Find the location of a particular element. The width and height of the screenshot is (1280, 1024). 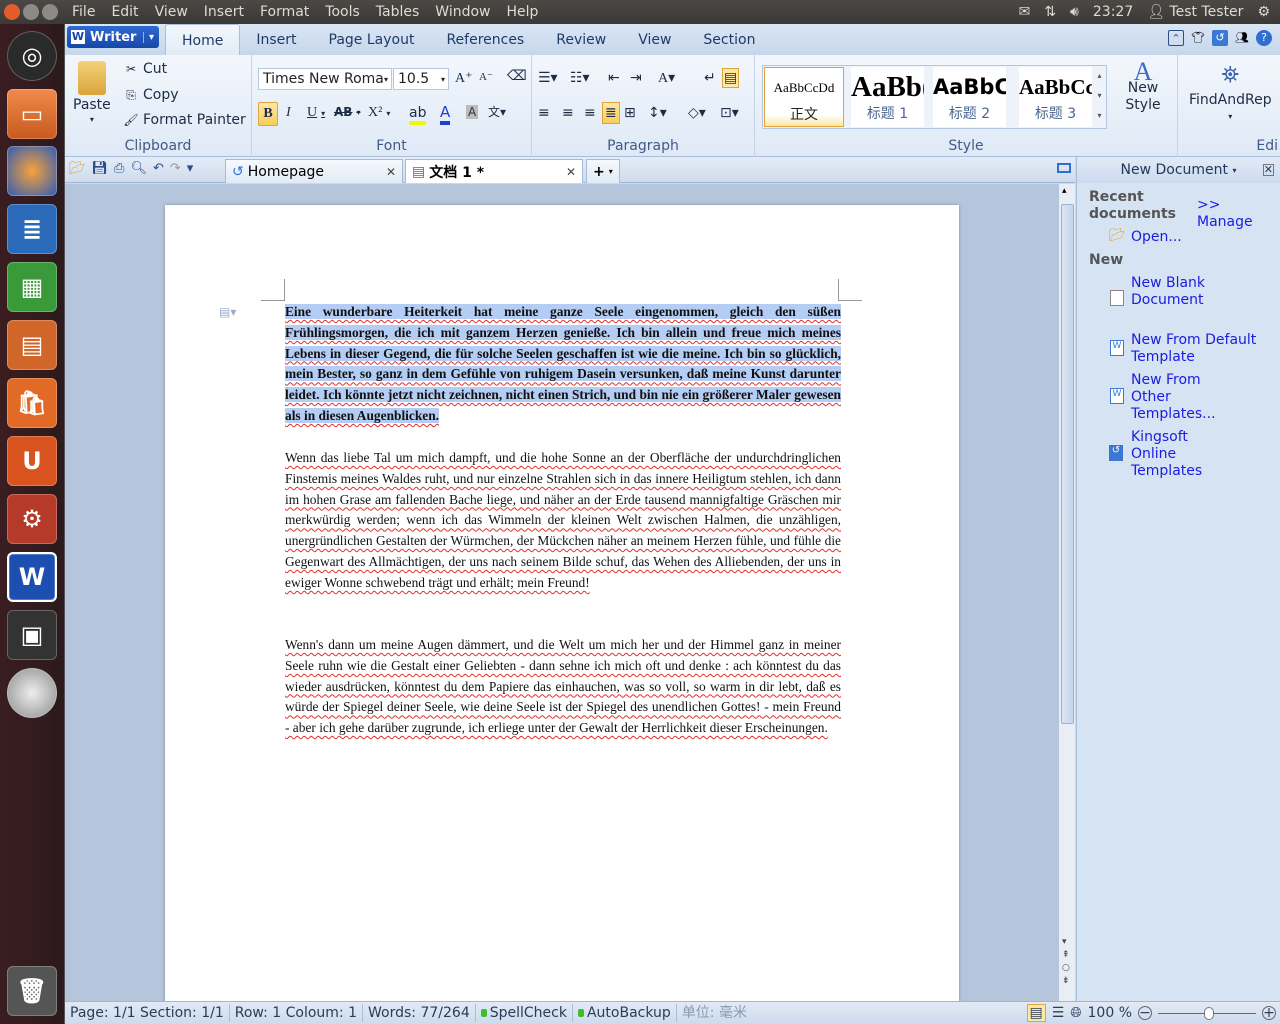

trash-icon: 🗑︎ is located at coordinates (32, 991).